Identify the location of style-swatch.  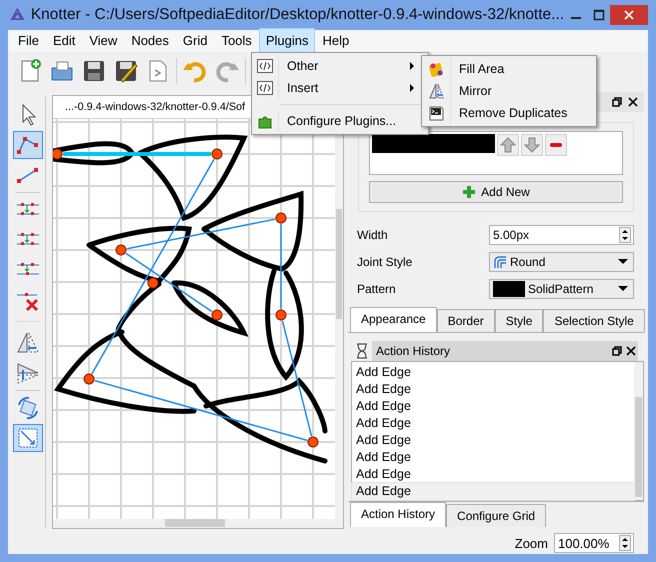
(433, 143).